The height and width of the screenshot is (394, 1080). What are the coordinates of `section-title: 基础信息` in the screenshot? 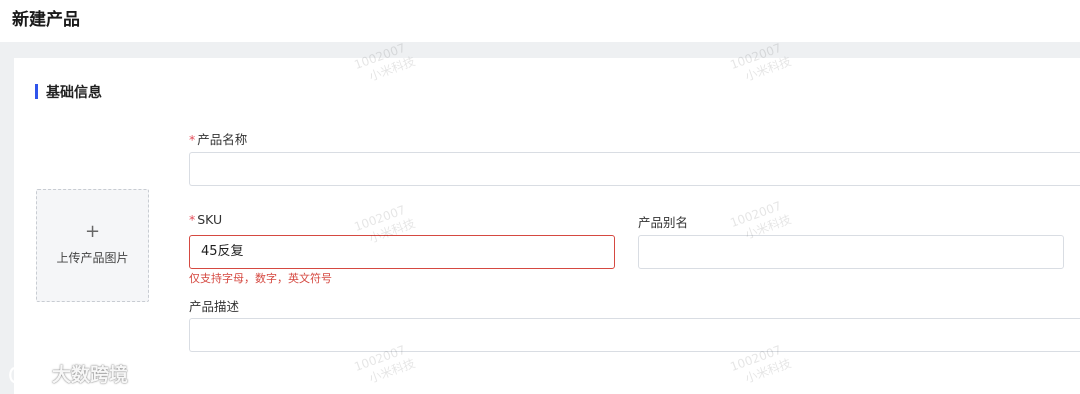 It's located at (74, 93).